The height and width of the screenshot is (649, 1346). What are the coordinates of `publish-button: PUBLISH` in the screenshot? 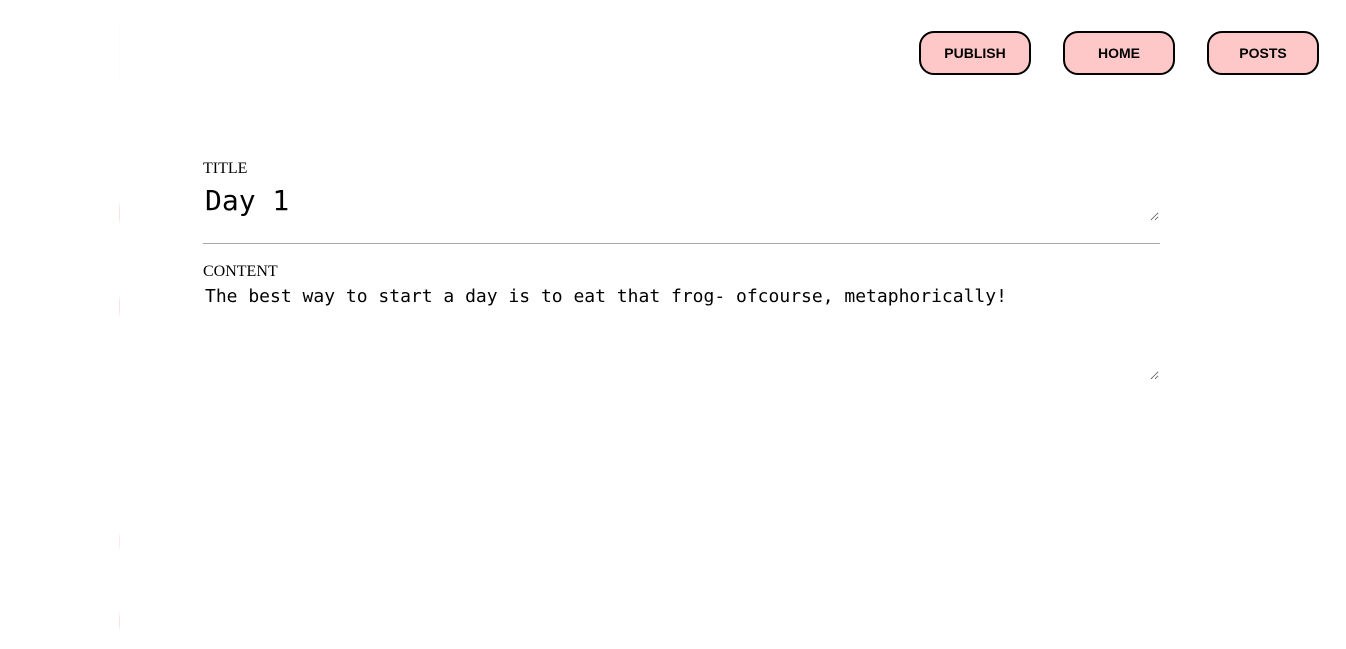 It's located at (975, 53).